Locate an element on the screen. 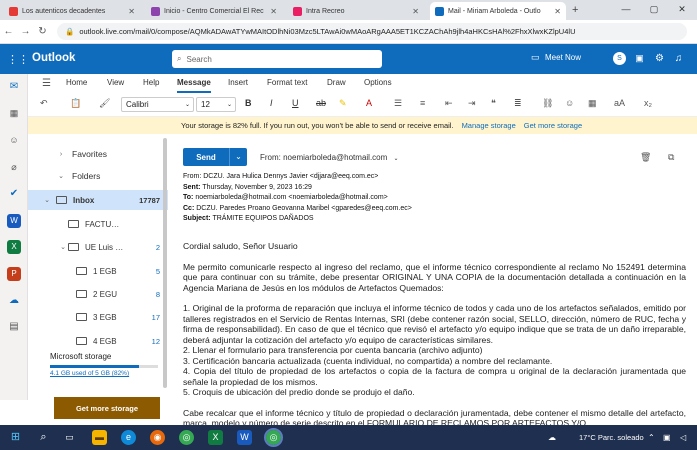 This screenshot has height=450, width=697. search-input: ⌕ Search is located at coordinates (277, 59).